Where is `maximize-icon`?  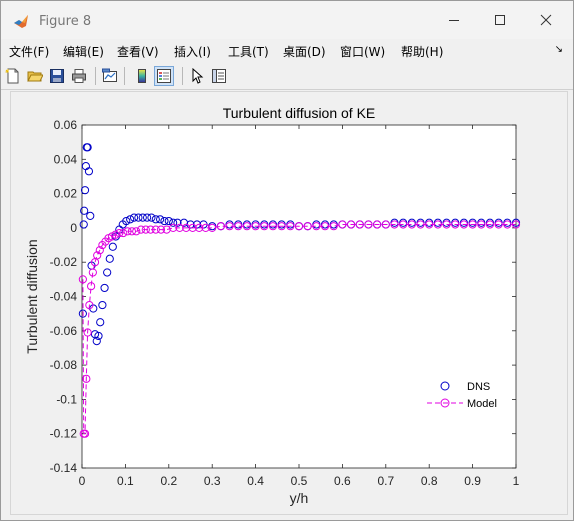
maximize-icon is located at coordinates (500, 20).